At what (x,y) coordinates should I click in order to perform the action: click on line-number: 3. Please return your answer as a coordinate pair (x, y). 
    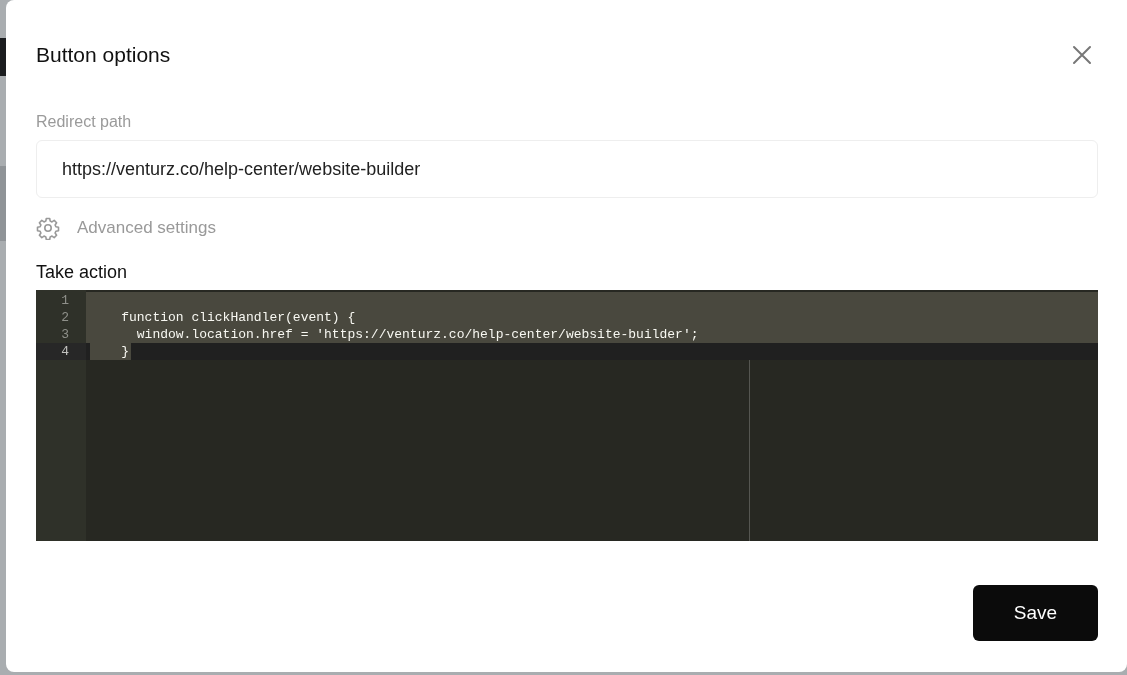
    Looking at the image, I should click on (65, 334).